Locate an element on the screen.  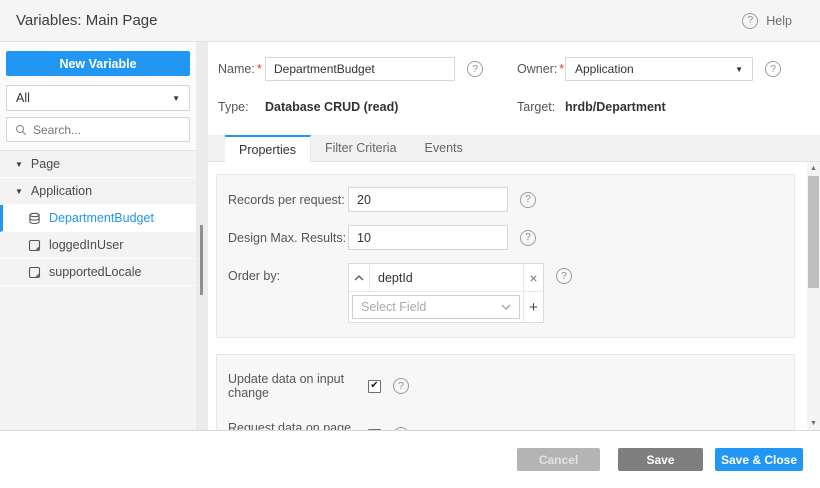
tree-group-label: Application is located at coordinates (61, 191).